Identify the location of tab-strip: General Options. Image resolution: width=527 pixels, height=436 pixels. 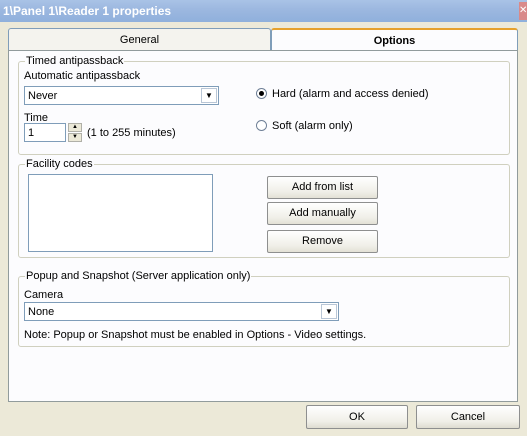
(263, 39).